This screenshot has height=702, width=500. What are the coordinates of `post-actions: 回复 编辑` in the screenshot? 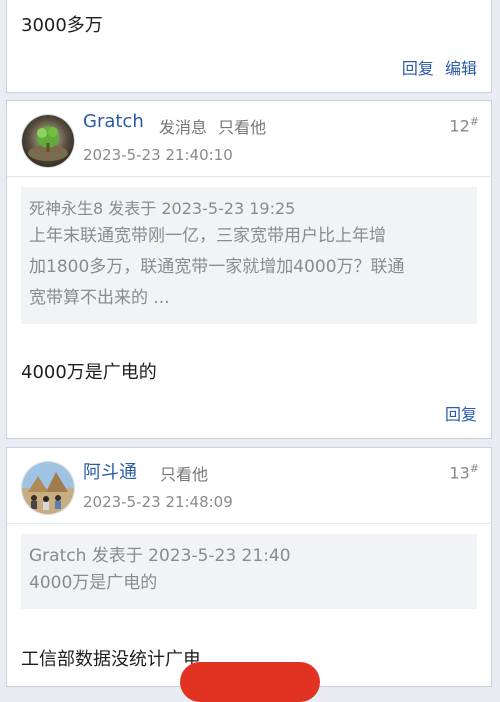 It's located at (436, 67).